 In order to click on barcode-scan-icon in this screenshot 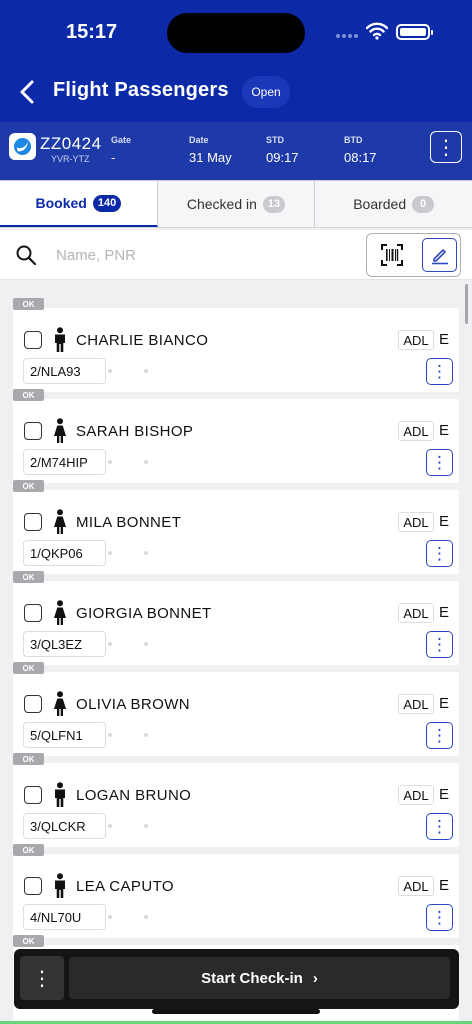, I will do `click(392, 255)`.